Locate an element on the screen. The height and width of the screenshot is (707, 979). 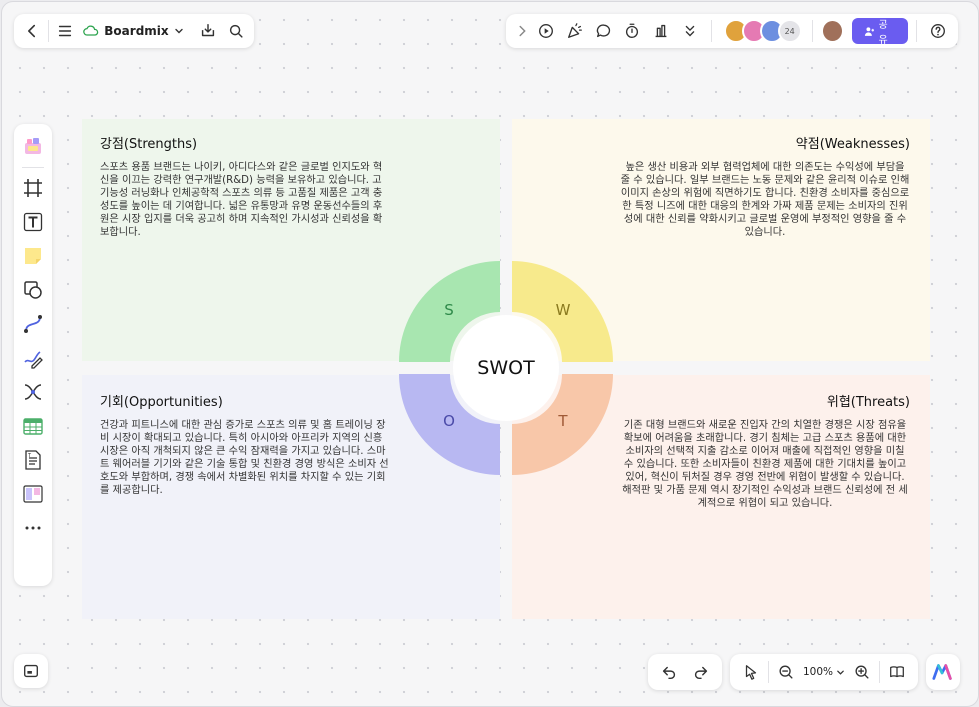
document-icon: T is located at coordinates (33, 460).